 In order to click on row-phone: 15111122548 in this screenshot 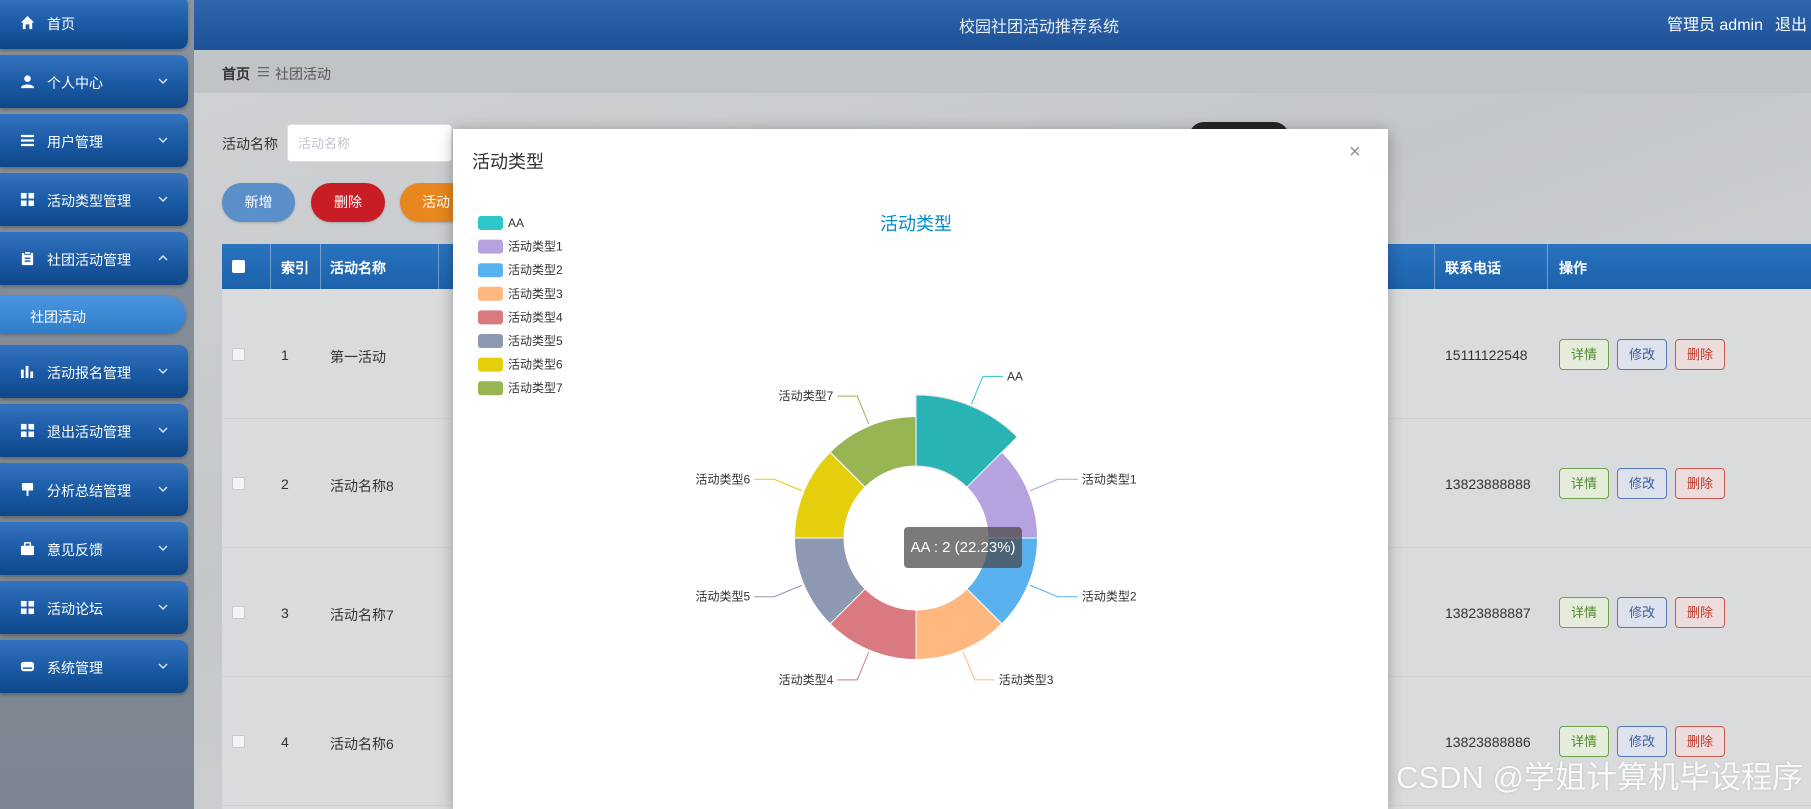, I will do `click(1486, 355)`.